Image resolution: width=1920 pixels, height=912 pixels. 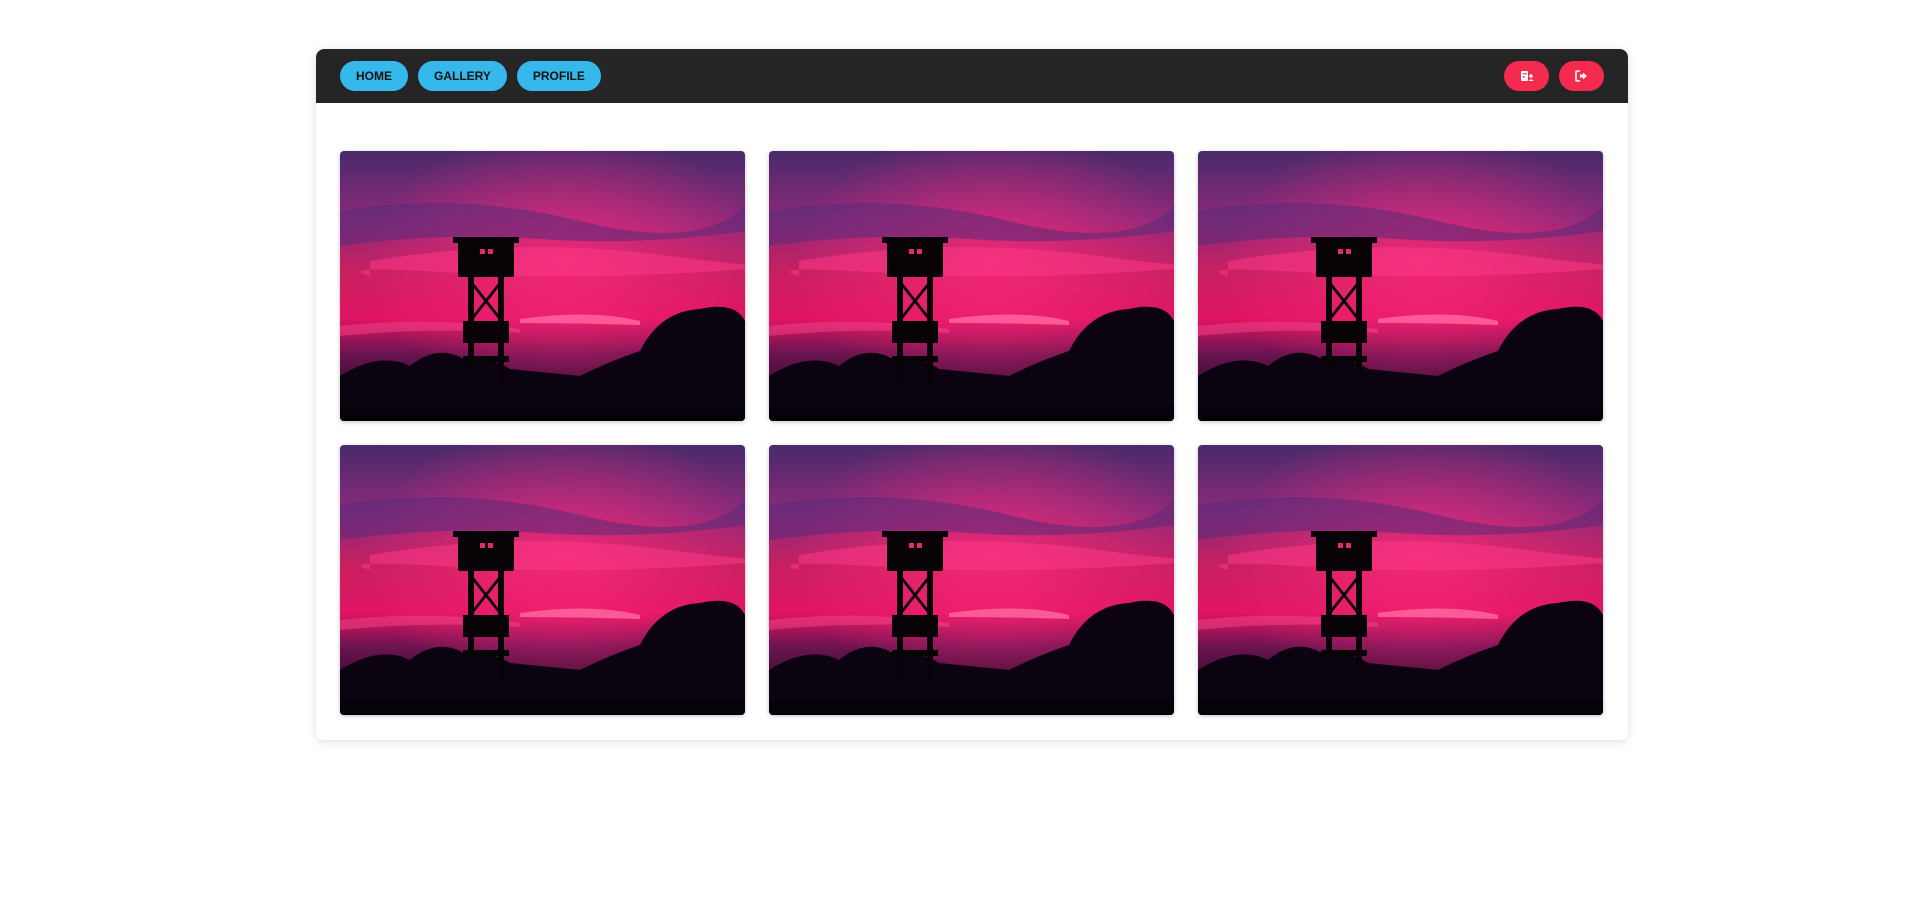 I want to click on hospital-user-button, so click(x=1526, y=76).